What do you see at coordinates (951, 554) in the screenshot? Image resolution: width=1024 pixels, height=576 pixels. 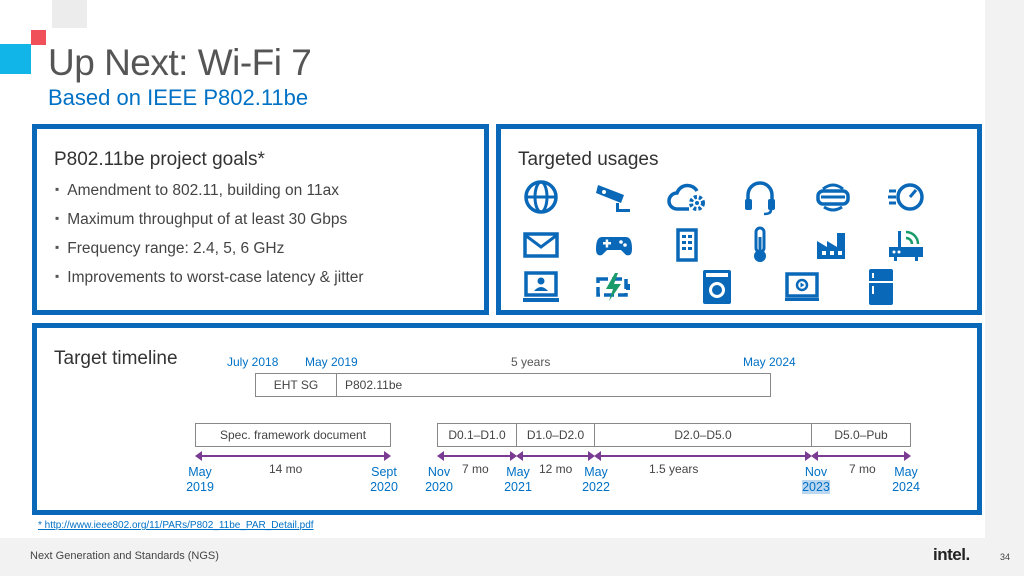 I see `intel-logo: intel.` at bounding box center [951, 554].